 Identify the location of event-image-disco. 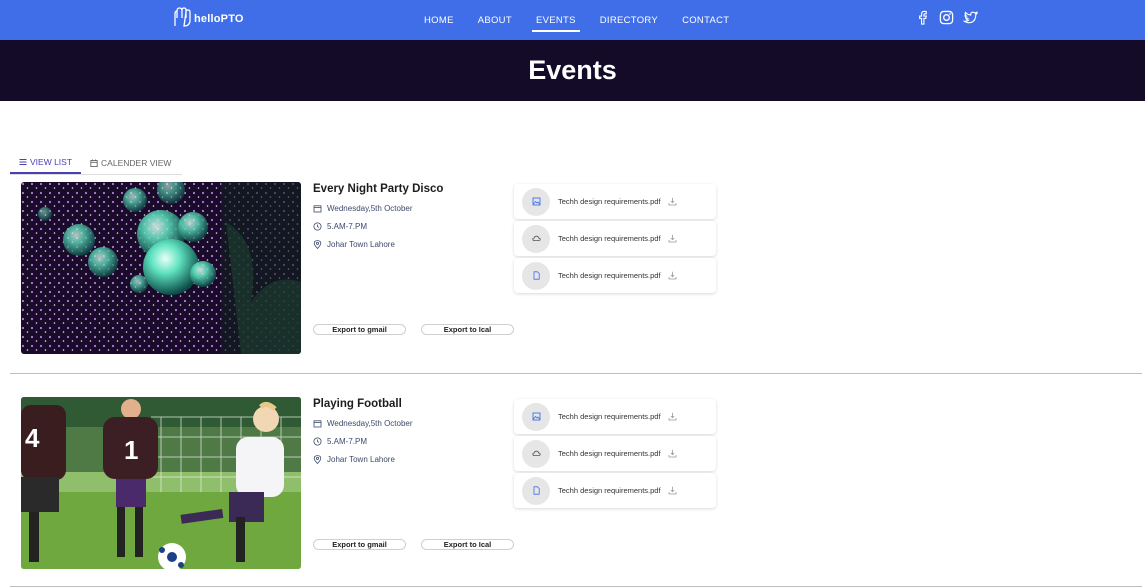
(161, 268).